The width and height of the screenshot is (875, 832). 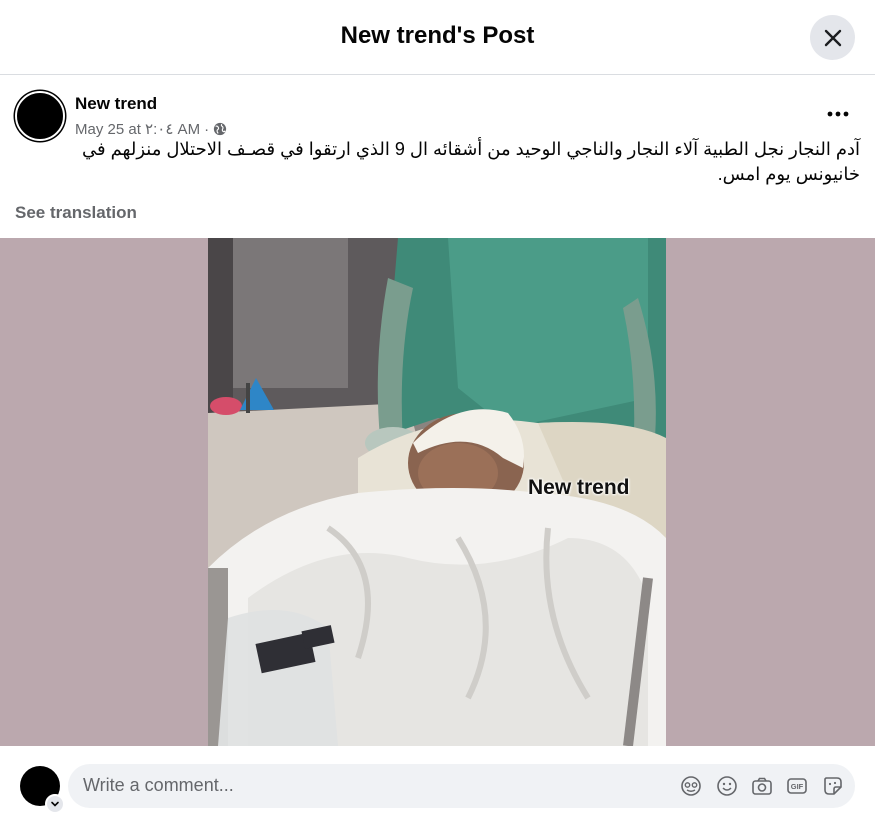 What do you see at coordinates (76, 213) in the screenshot?
I see `see-translation-link: See translation` at bounding box center [76, 213].